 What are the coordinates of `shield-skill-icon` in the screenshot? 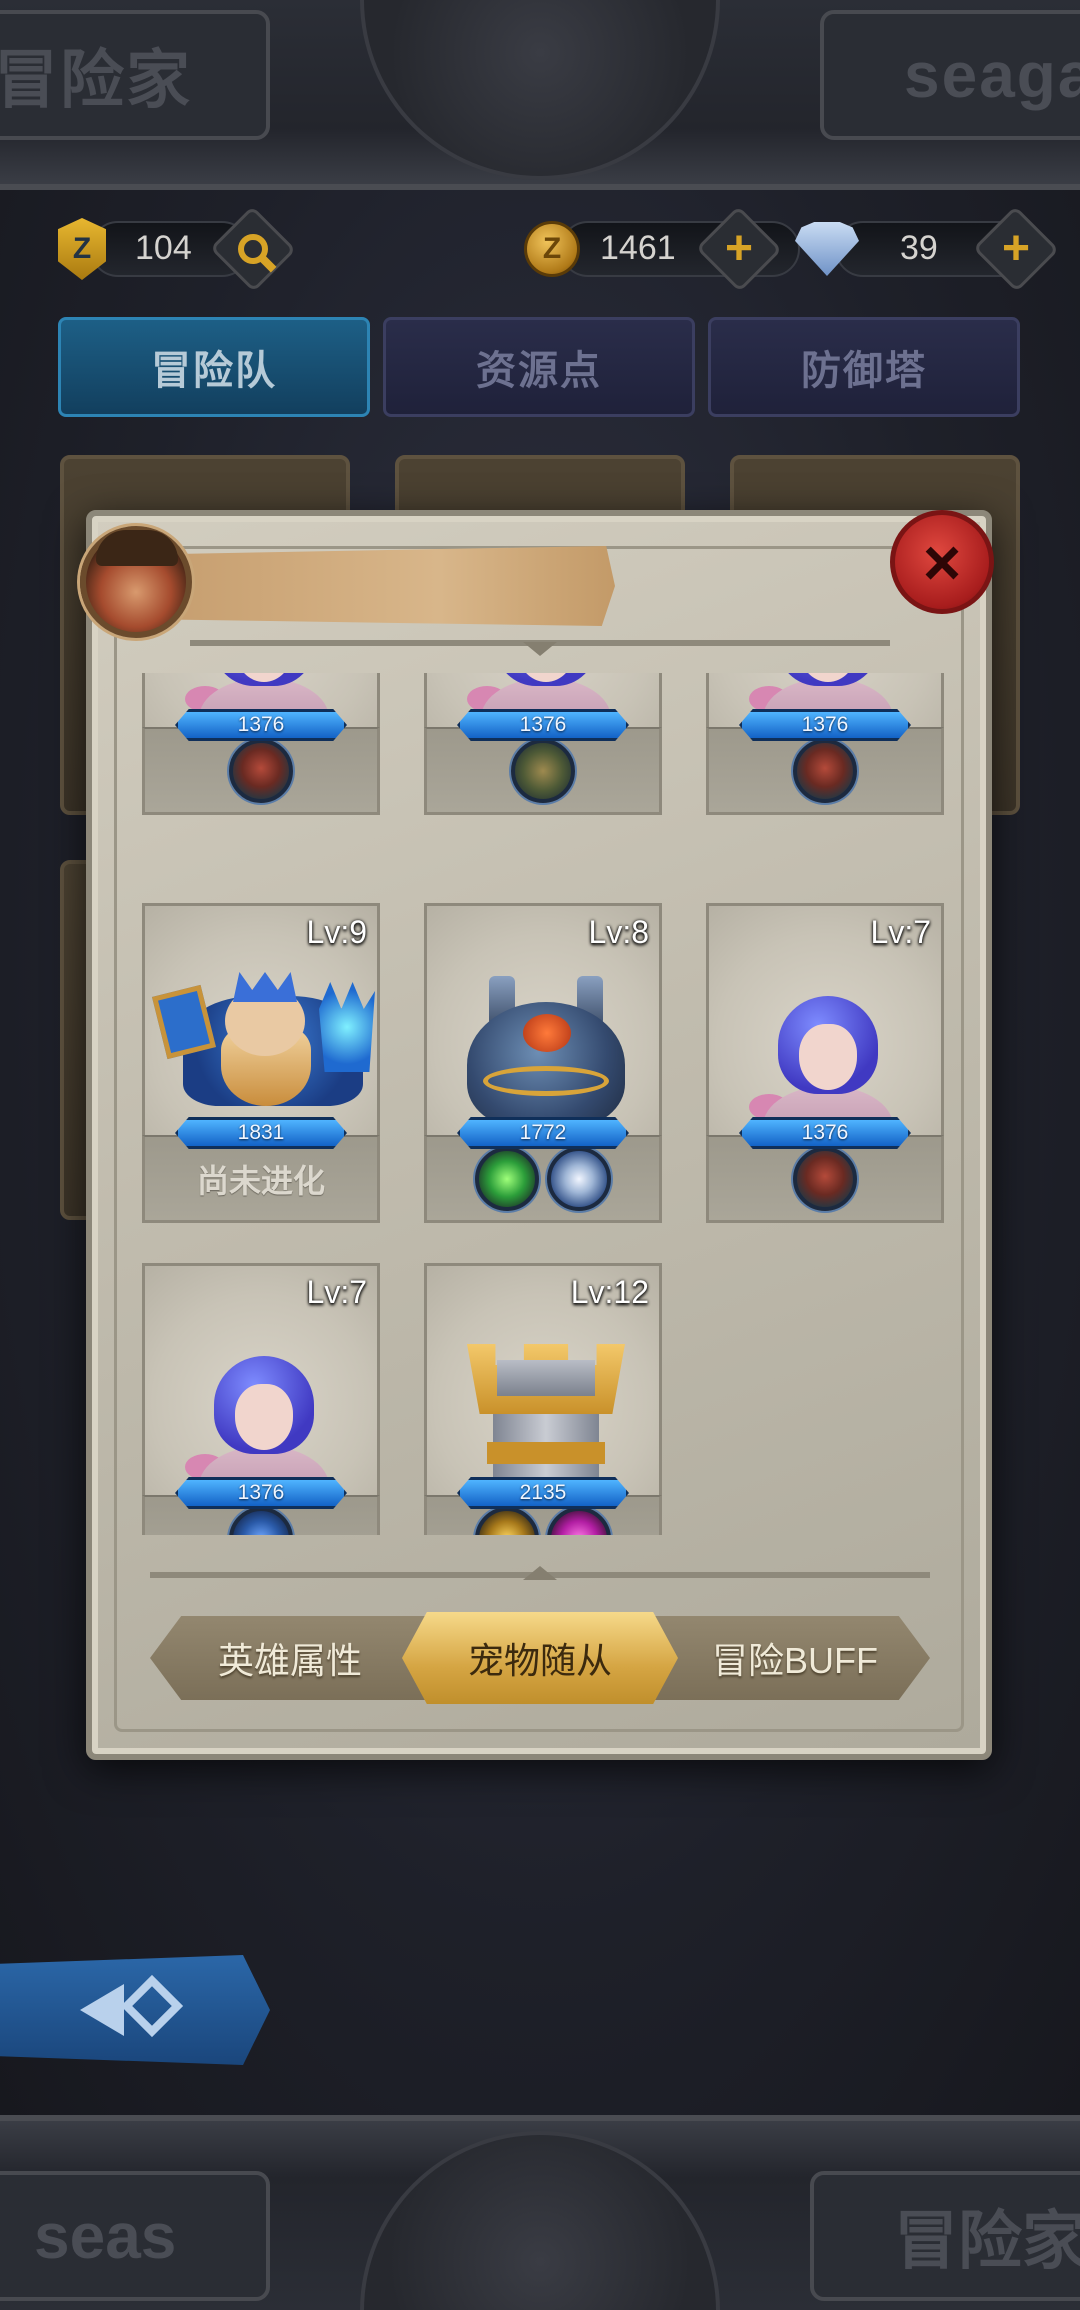 It's located at (579, 1178).